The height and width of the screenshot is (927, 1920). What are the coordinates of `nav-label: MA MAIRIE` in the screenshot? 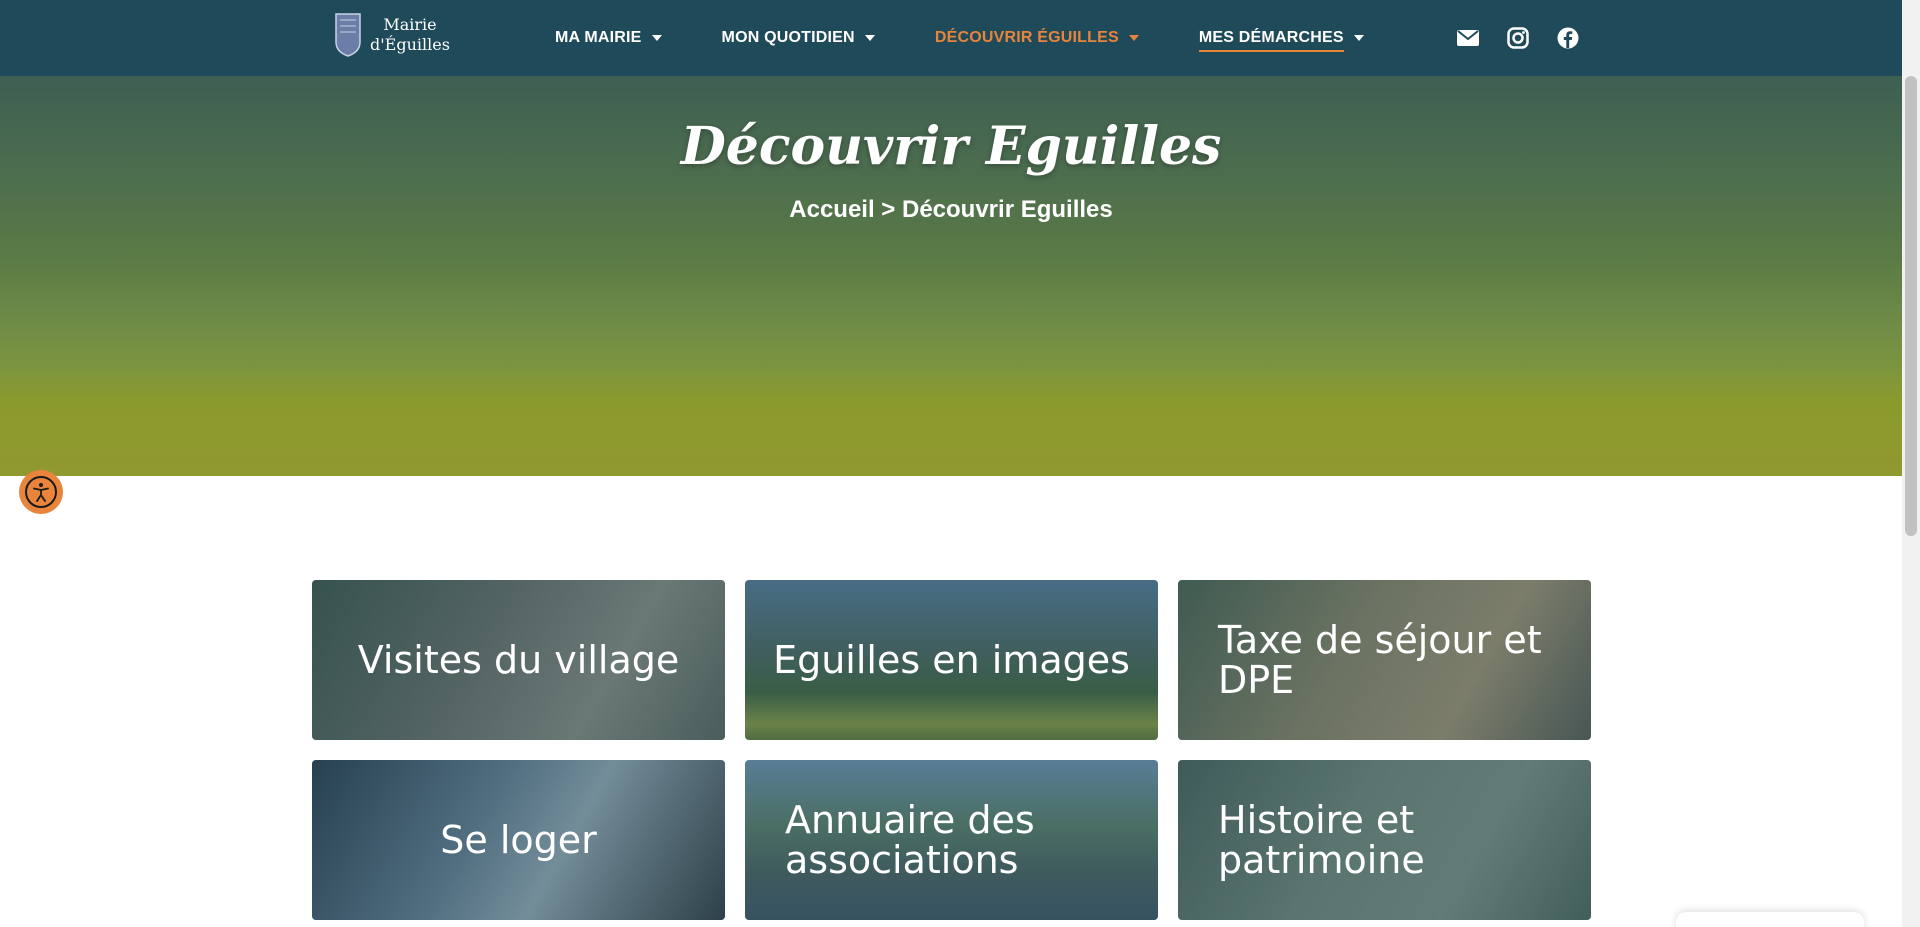 It's located at (598, 37).